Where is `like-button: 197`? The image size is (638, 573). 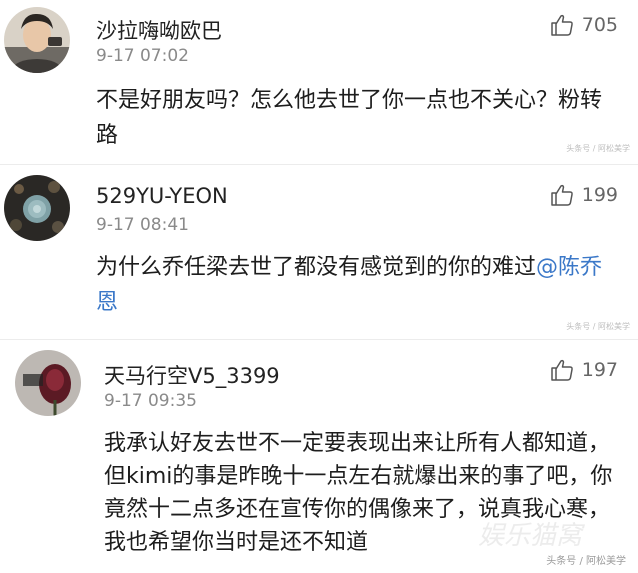
like-button: 197 is located at coordinates (584, 370).